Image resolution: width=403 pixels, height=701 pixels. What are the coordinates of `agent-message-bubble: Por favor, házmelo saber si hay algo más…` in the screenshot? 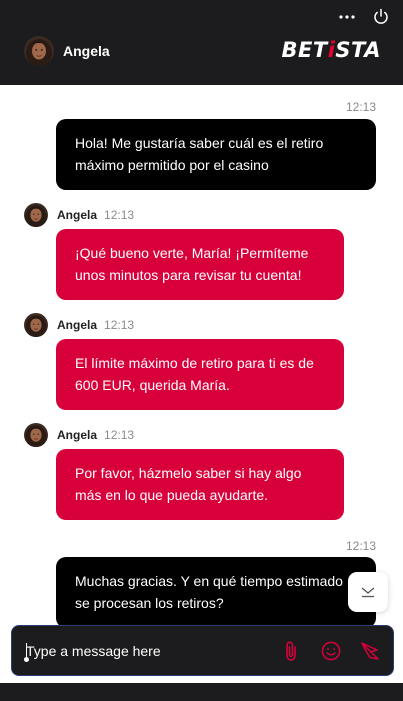 It's located at (200, 484).